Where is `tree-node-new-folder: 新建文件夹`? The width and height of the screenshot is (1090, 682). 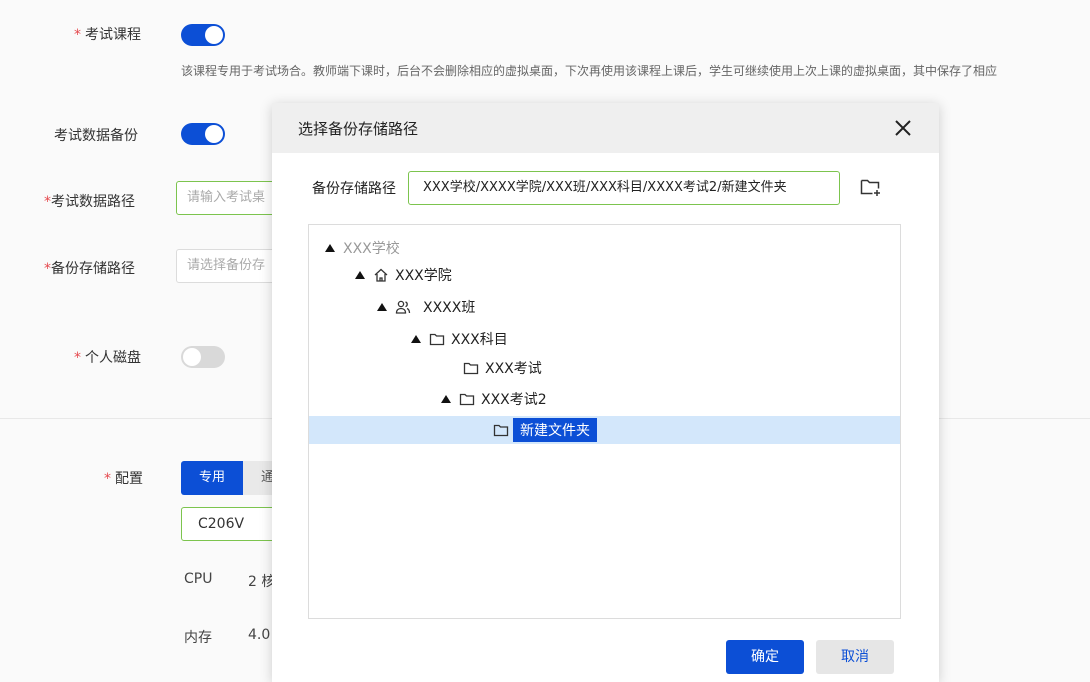
tree-node-new-folder: 新建文件夹 is located at coordinates (545, 430).